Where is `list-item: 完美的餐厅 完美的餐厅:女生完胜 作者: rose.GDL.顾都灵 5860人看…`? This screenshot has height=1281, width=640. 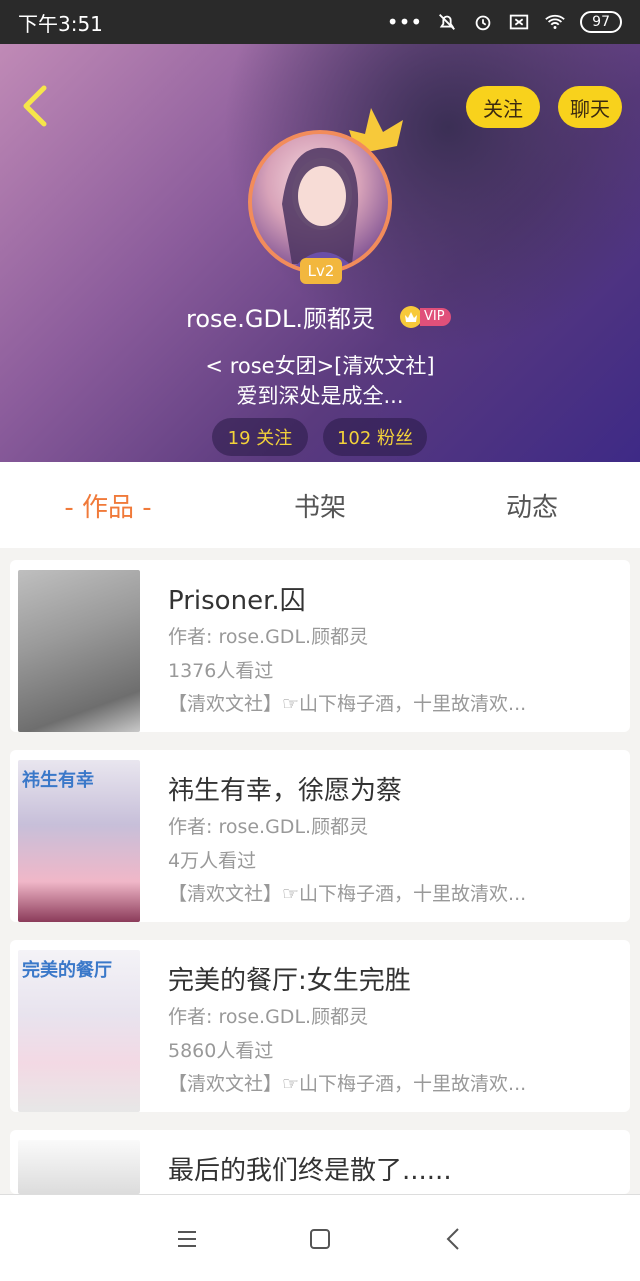
list-item: 完美的餐厅 完美的餐厅:女生完胜 作者: rose.GDL.顾都灵 5860人看… is located at coordinates (320, 1026).